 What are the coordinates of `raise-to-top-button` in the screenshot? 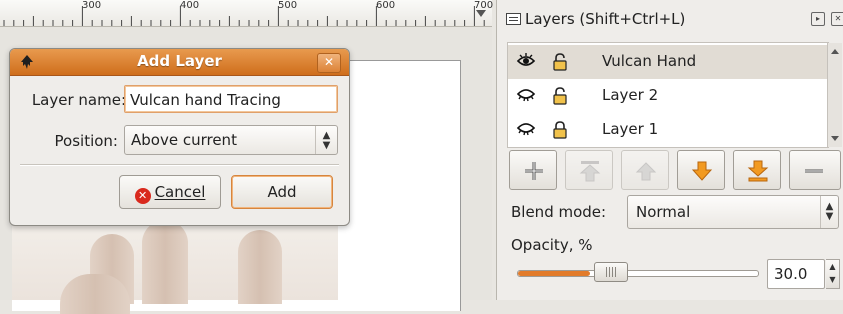 It's located at (589, 170).